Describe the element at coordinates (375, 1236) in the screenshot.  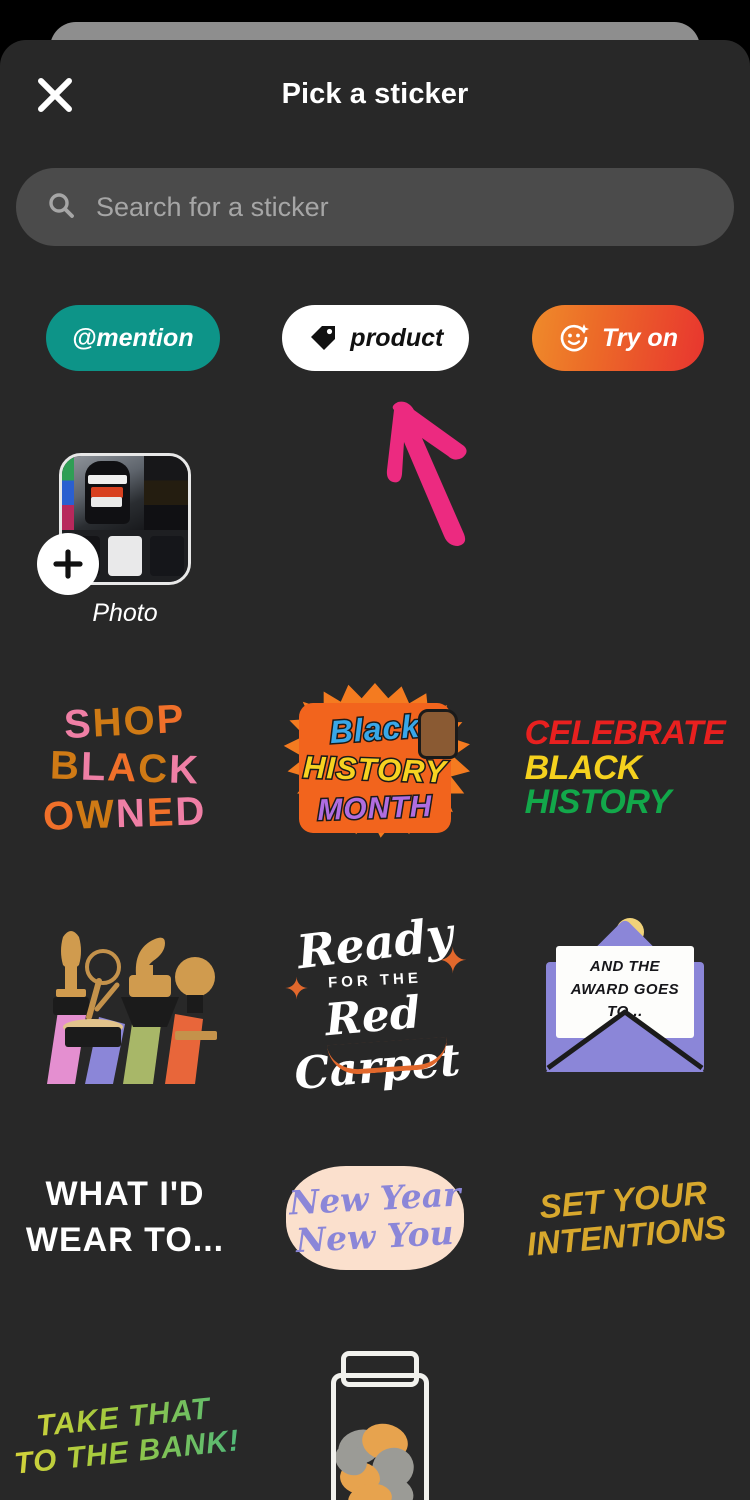
I see `nyny-line-2: New You` at that location.